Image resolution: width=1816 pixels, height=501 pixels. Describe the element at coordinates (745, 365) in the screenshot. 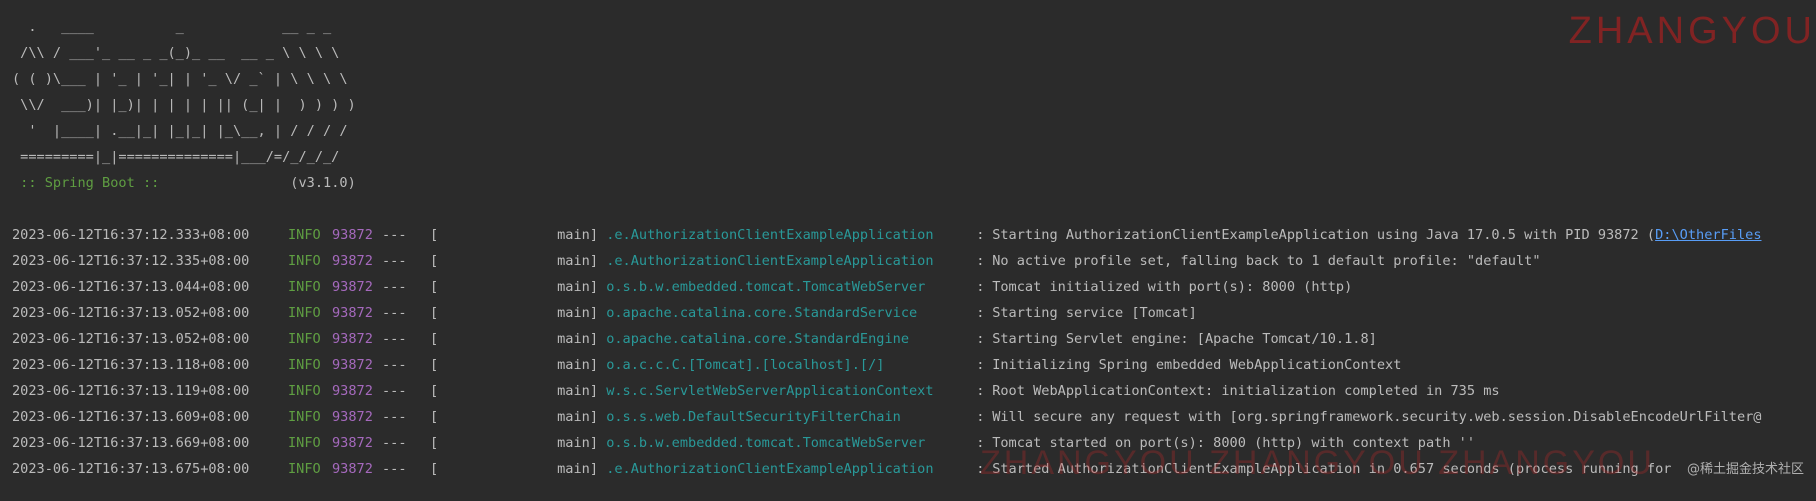

I see `log-logger-name: o.a.c.c.C.[Tomcat].[localhost].[/]` at that location.